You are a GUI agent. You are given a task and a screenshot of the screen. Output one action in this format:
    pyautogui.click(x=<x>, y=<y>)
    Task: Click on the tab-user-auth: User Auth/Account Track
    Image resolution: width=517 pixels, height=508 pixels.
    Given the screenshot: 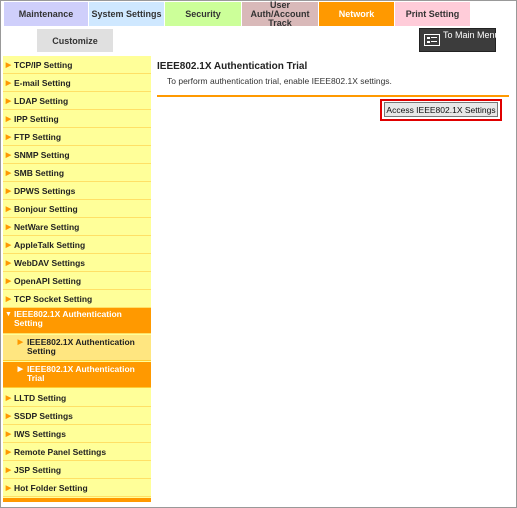 What is the action you would take?
    pyautogui.click(x=280, y=14)
    